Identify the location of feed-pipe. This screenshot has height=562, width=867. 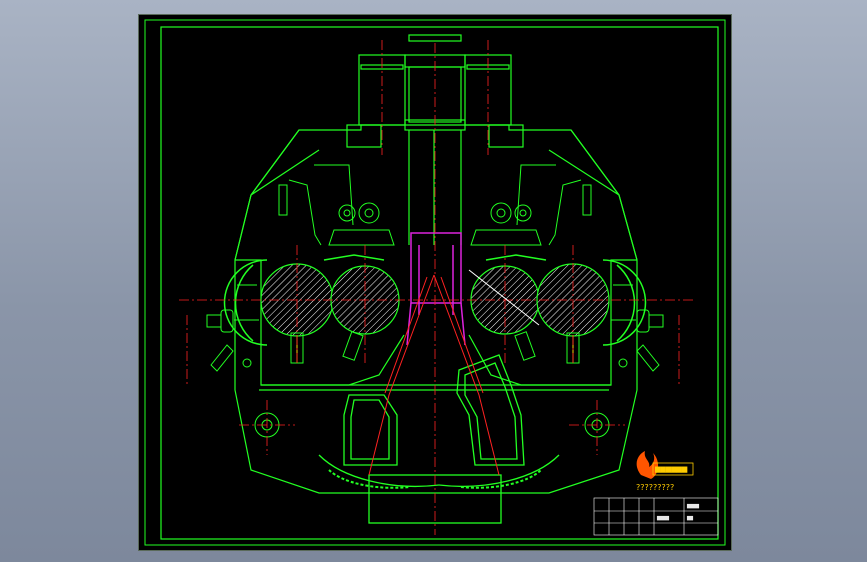
(436, 289).